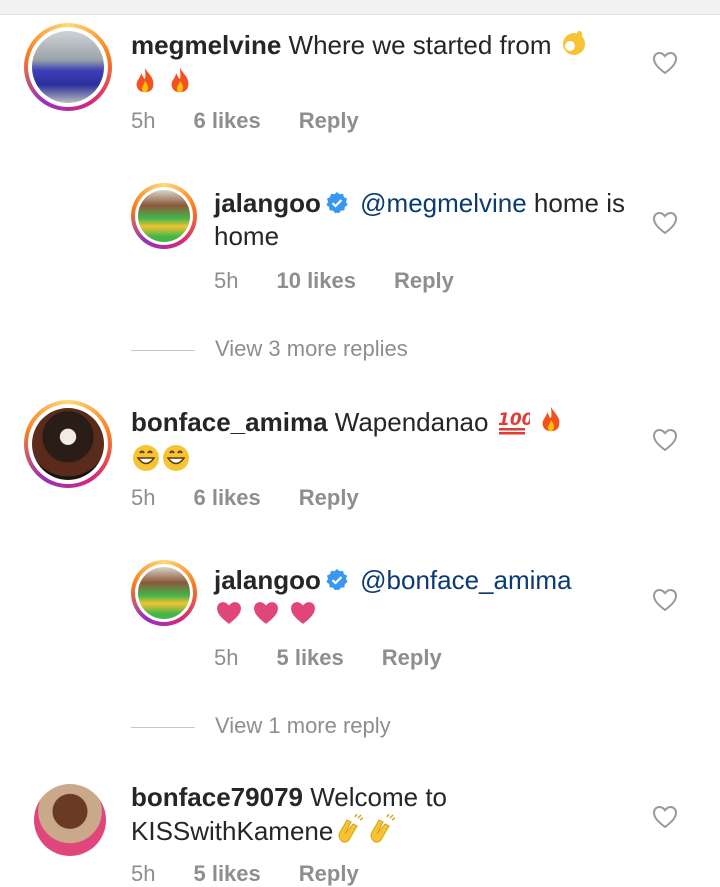 The image size is (720, 887). Describe the element at coordinates (303, 725) in the screenshot. I see `view-more-label: View 1 more reply` at that location.